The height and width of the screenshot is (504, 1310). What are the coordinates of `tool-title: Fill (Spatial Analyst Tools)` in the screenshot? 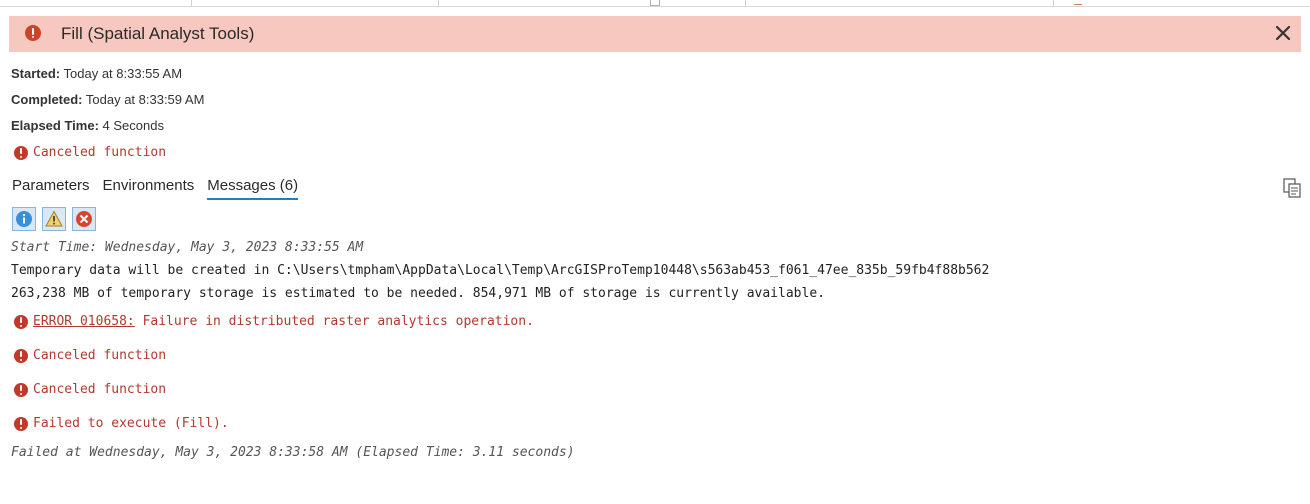 It's located at (158, 33).